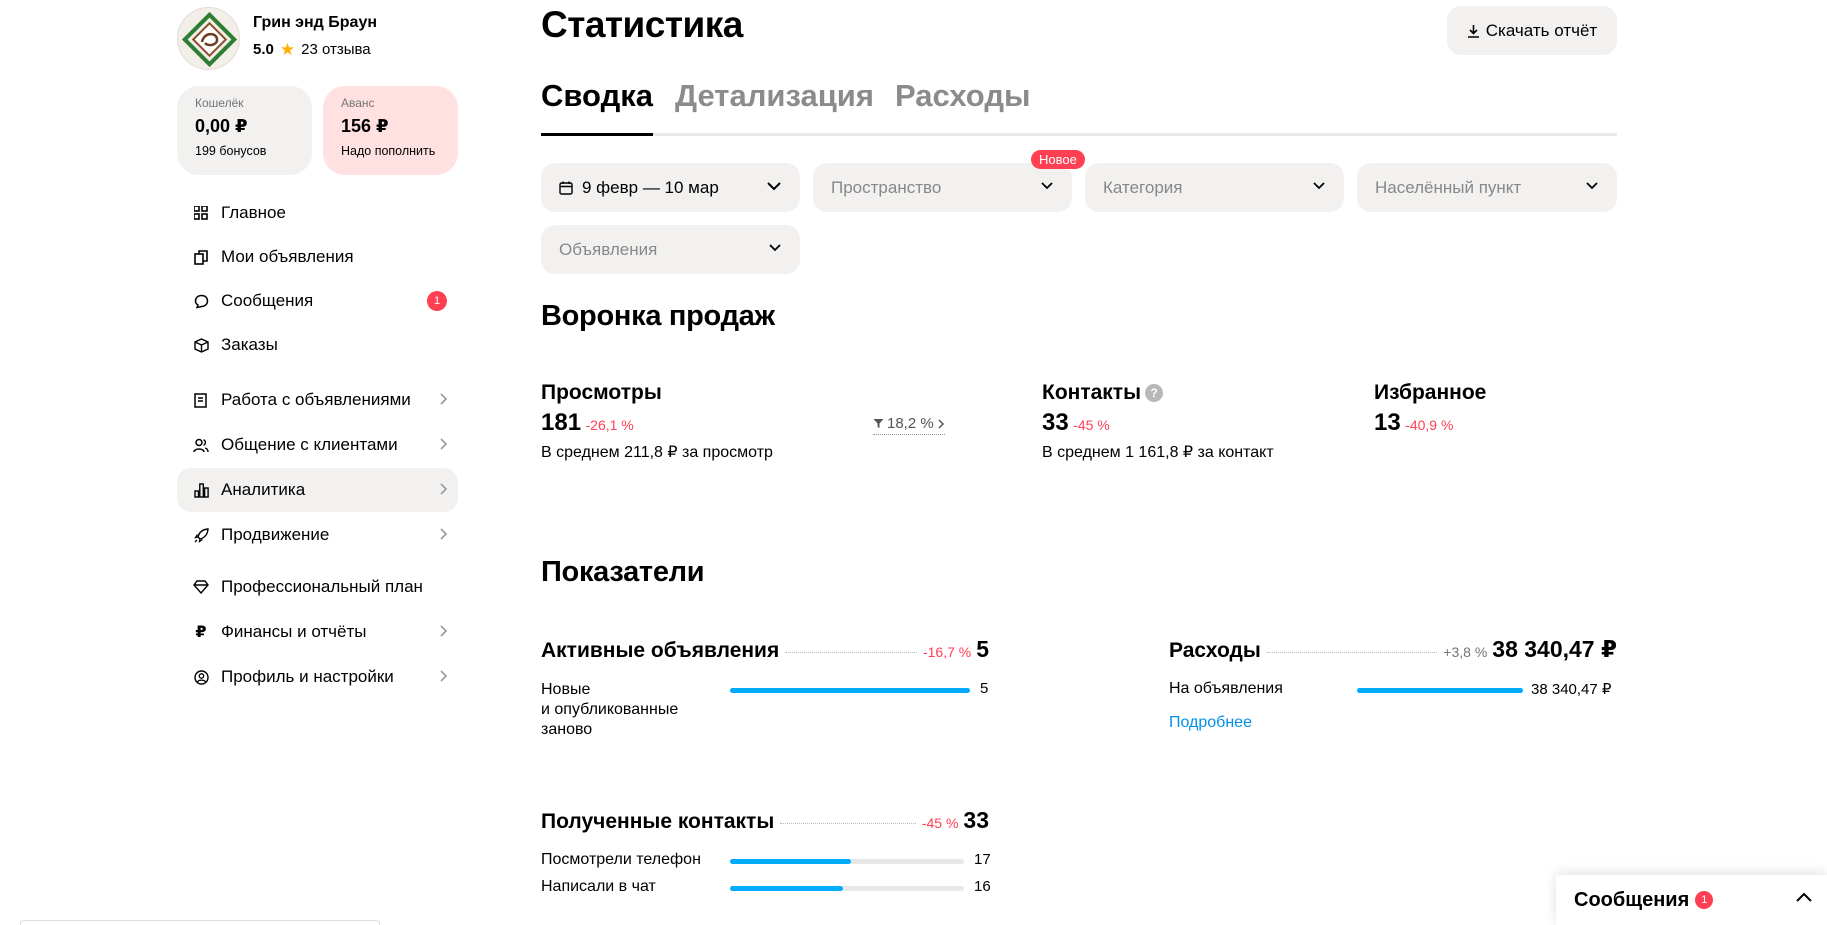  I want to click on sidebar-item-label: Профиль и настройки, so click(307, 676).